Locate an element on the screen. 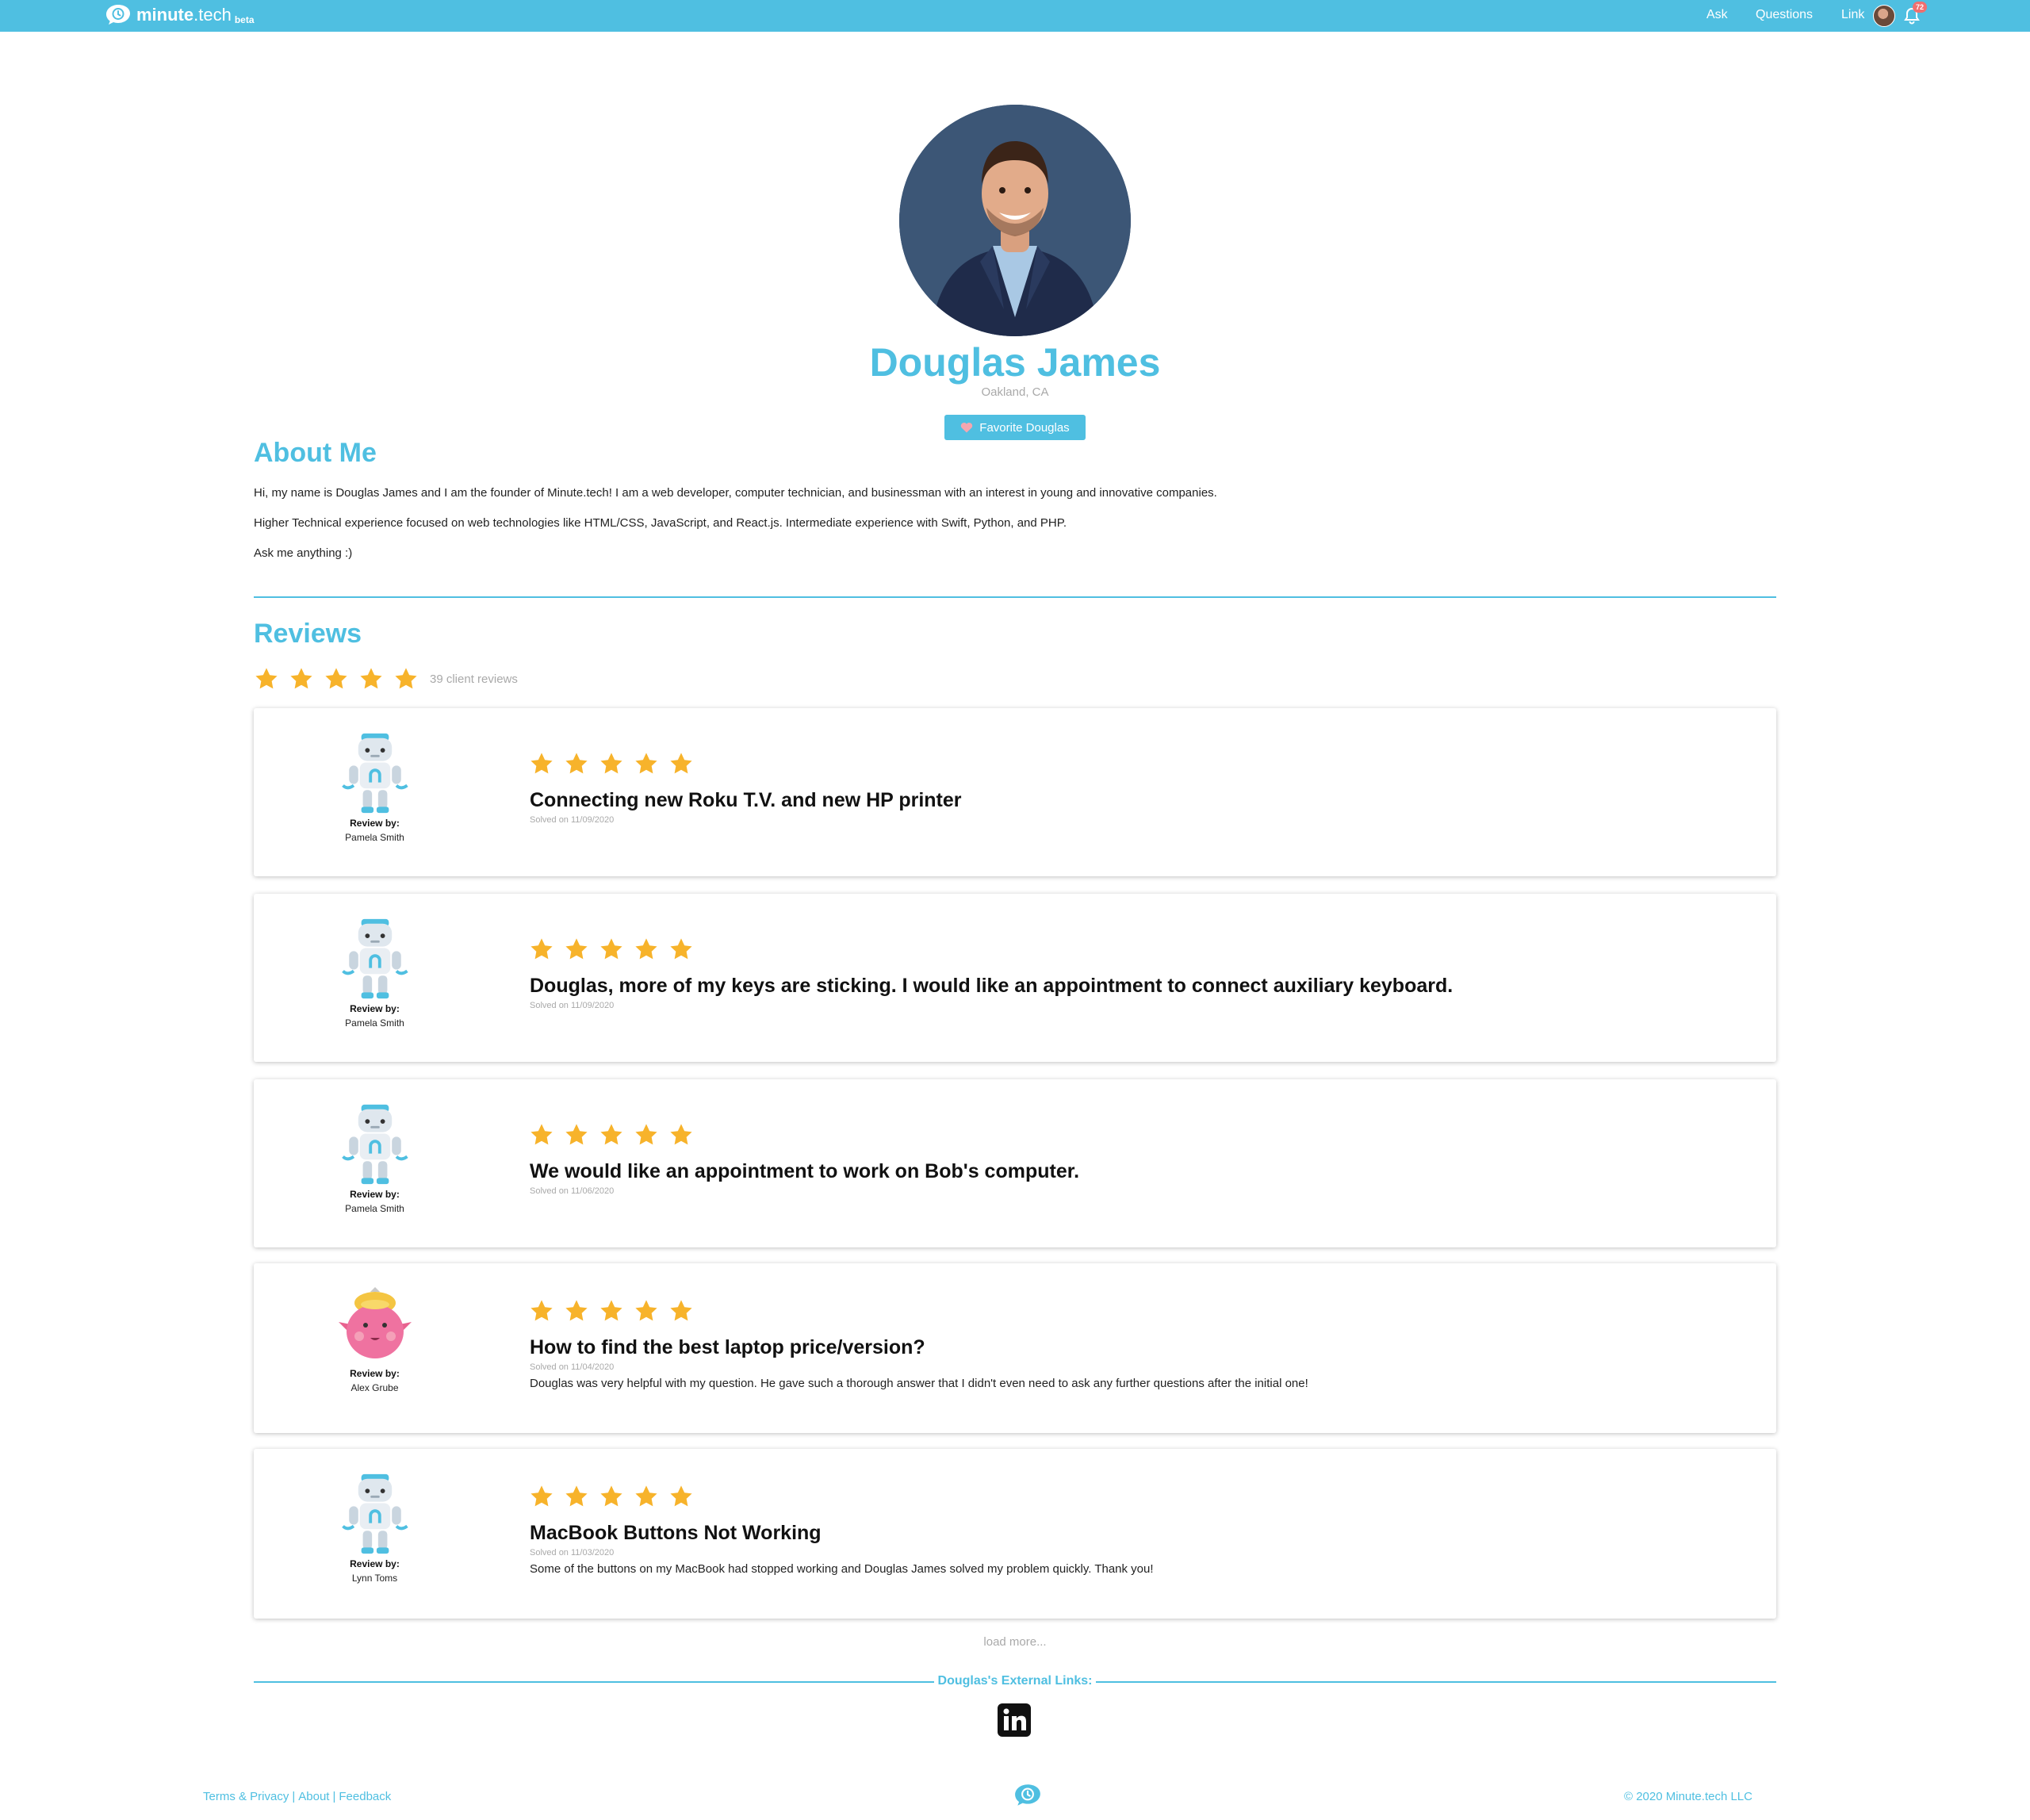  pink-monster-avatar-icon is located at coordinates (375, 1326).